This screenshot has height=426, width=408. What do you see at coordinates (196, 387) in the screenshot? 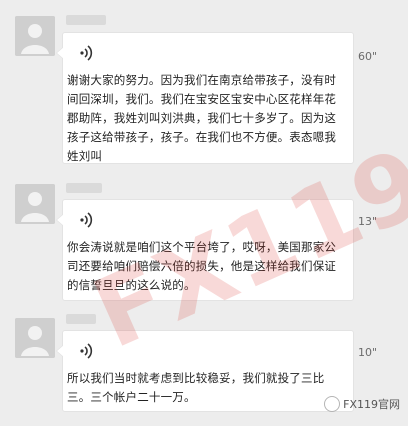
I see `speech-transcript: 所以我们当时就考虑到比较稳妥，我们就投了三比三。三个帐户二十一万。` at bounding box center [196, 387].